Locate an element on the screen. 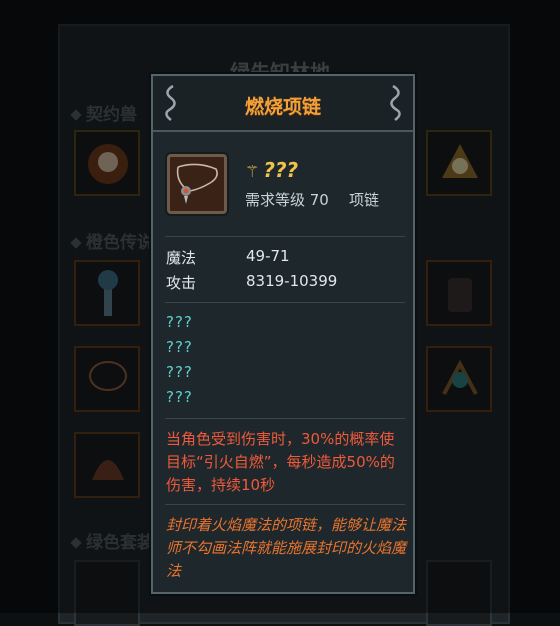  stat-value: 49-71 is located at coordinates (268, 256).